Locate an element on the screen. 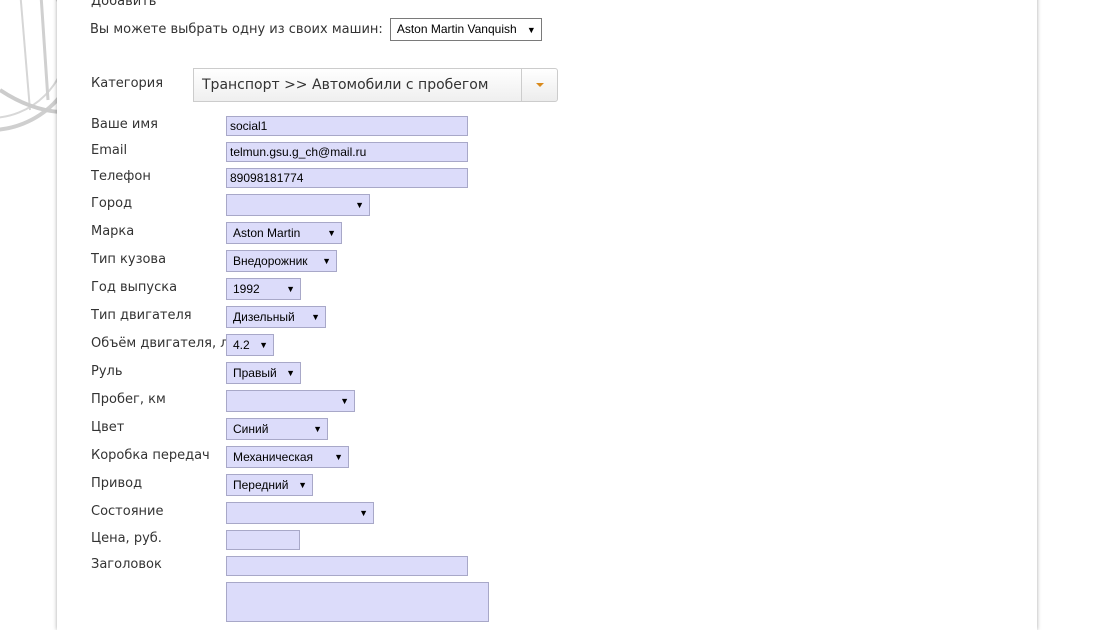 This screenshot has width=1106, height=630. field-label: Email is located at coordinates (109, 150).